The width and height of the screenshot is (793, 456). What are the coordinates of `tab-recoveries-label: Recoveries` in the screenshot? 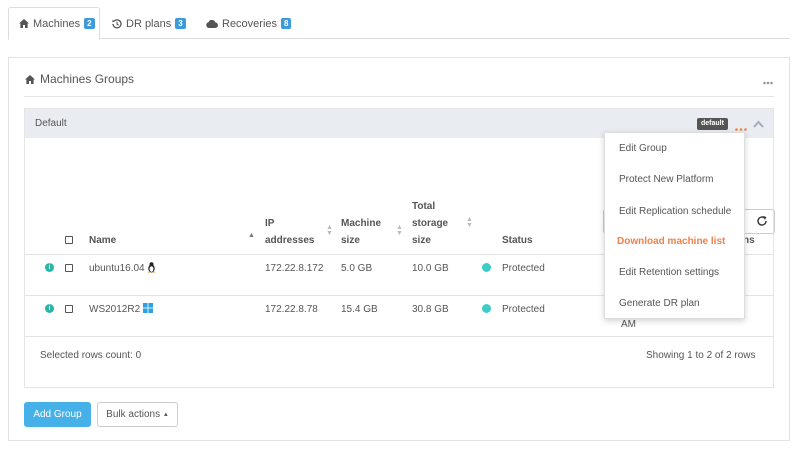 It's located at (250, 23).